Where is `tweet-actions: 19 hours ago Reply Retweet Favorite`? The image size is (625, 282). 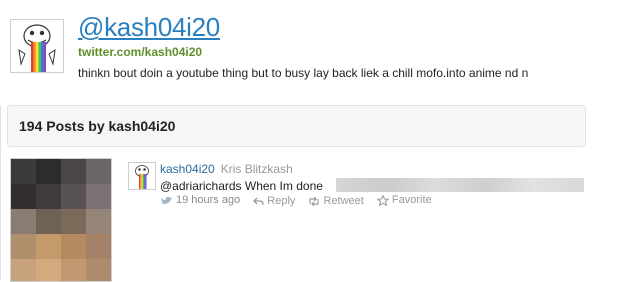 tweet-actions: 19 hours ago Reply Retweet Favorite is located at coordinates (301, 201).